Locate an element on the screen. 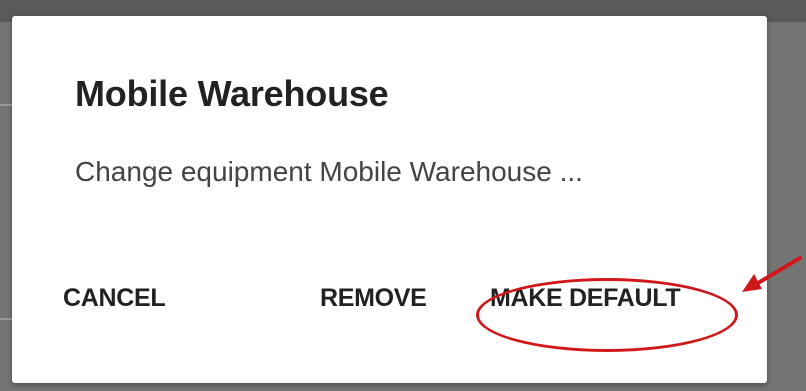  dialog-title: Mobile Warehouse is located at coordinates (232, 93).